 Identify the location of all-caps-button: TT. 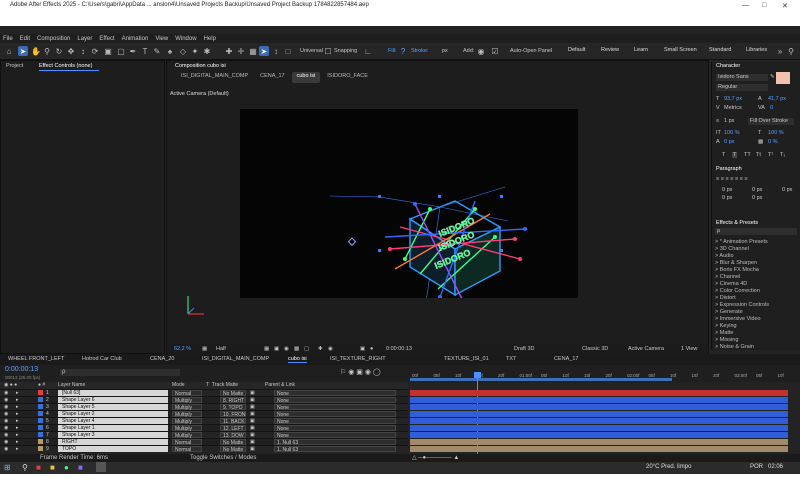
(747, 155).